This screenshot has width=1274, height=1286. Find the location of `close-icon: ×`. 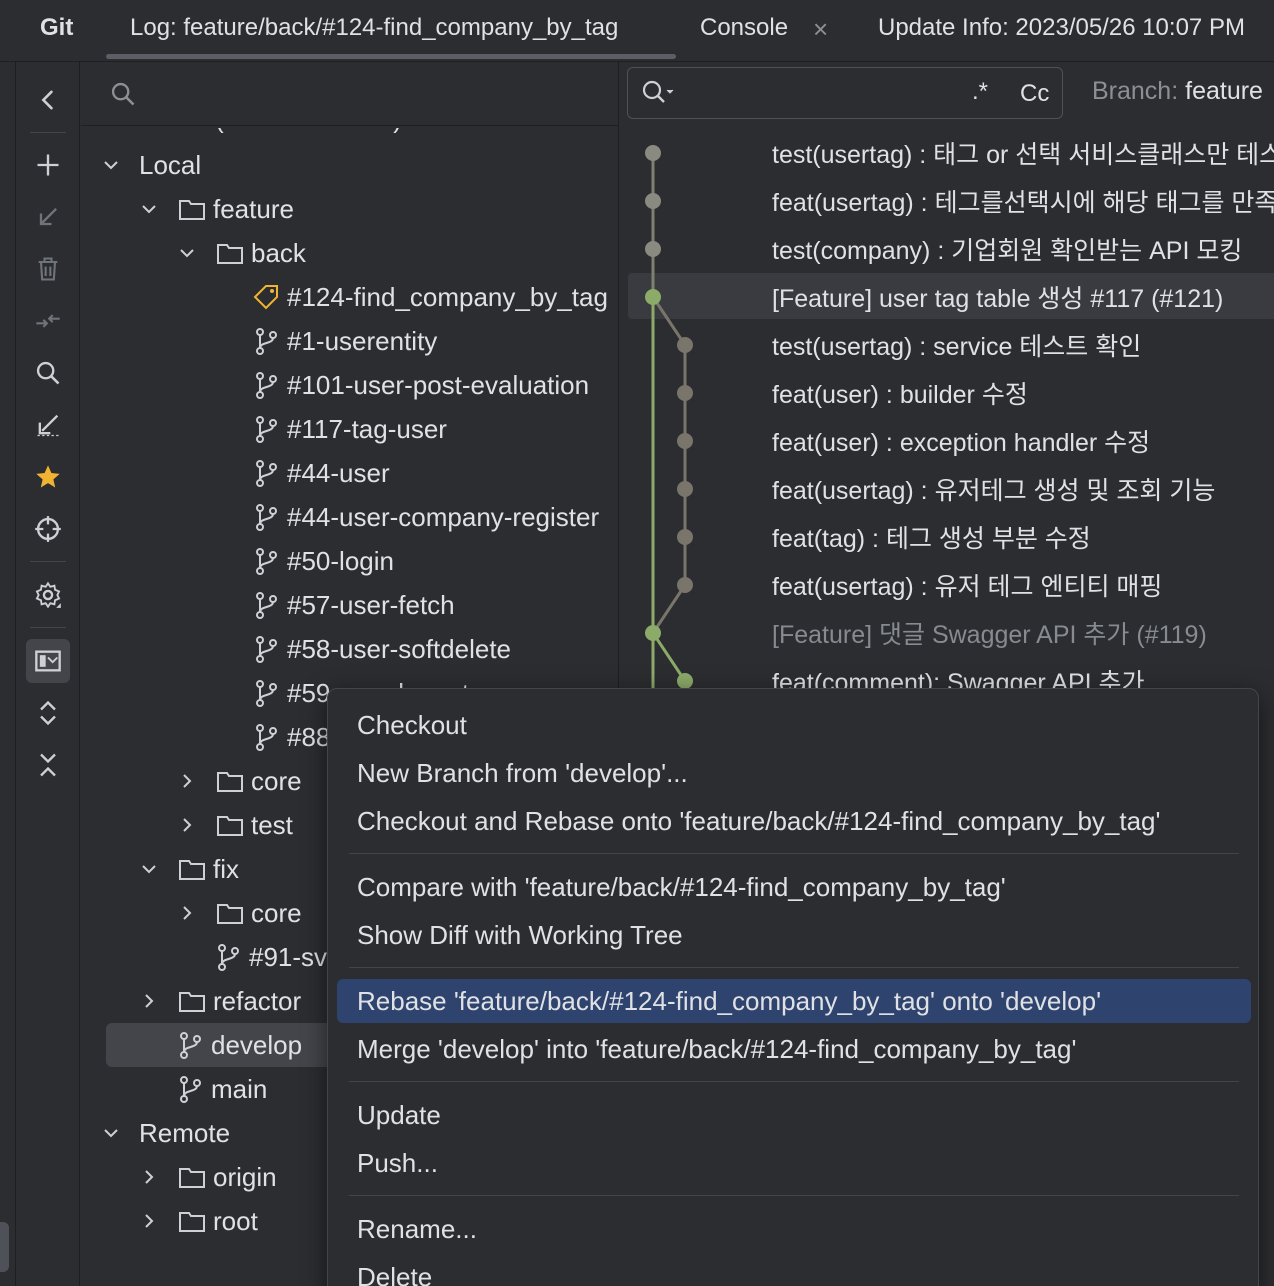

close-icon: × is located at coordinates (820, 29).